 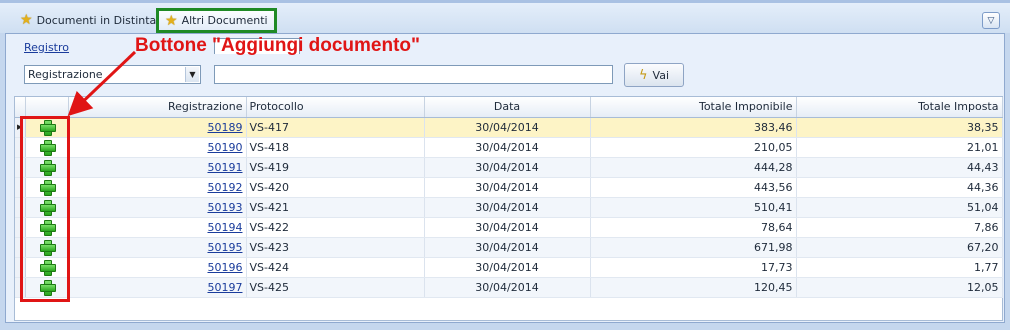 What do you see at coordinates (225, 247) in the screenshot?
I see `registrazione-link: 50195` at bounding box center [225, 247].